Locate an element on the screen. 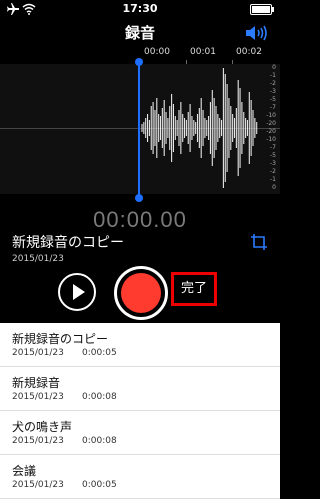 This screenshot has width=320, height=499. playhead-handle is located at coordinates (139, 130).